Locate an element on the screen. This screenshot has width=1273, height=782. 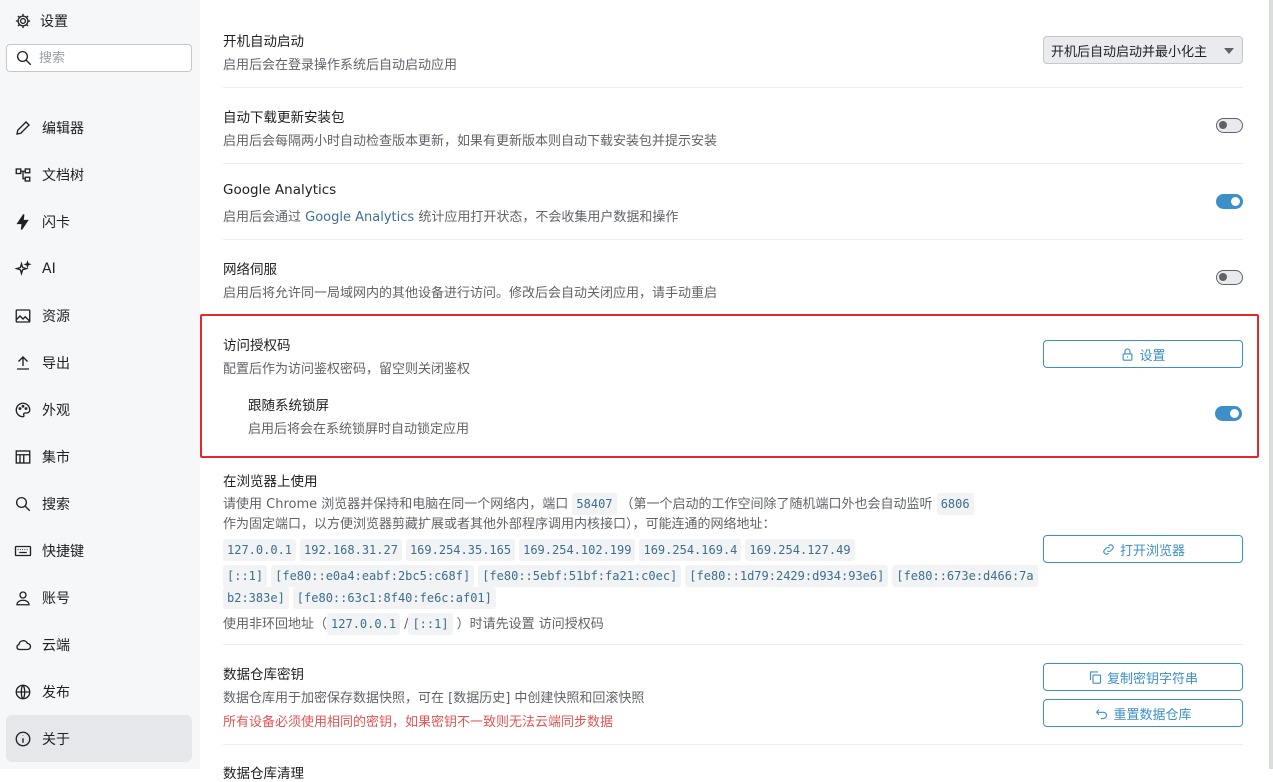
info-icon is located at coordinates (23, 739).